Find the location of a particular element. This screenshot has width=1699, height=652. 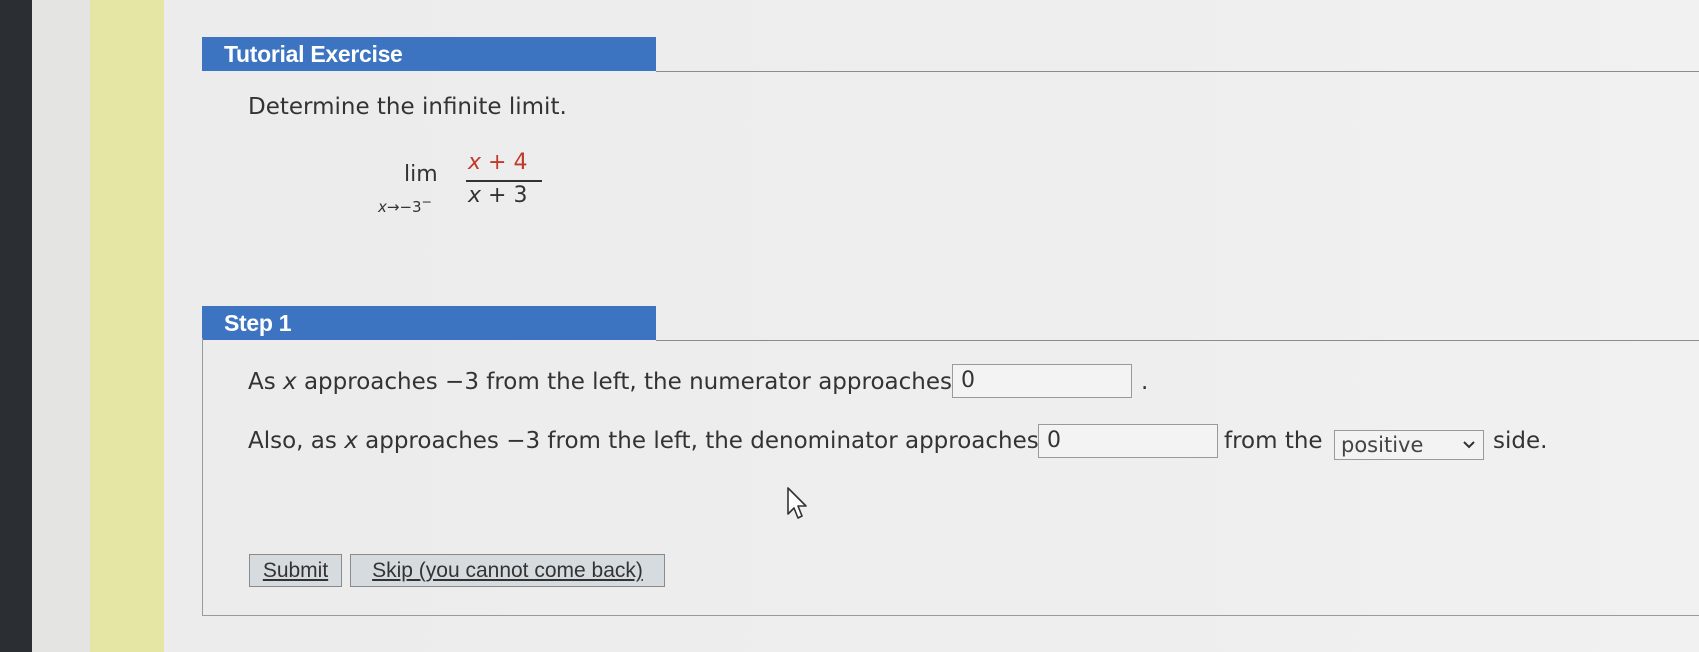

left-dark-edge is located at coordinates (16, 326).